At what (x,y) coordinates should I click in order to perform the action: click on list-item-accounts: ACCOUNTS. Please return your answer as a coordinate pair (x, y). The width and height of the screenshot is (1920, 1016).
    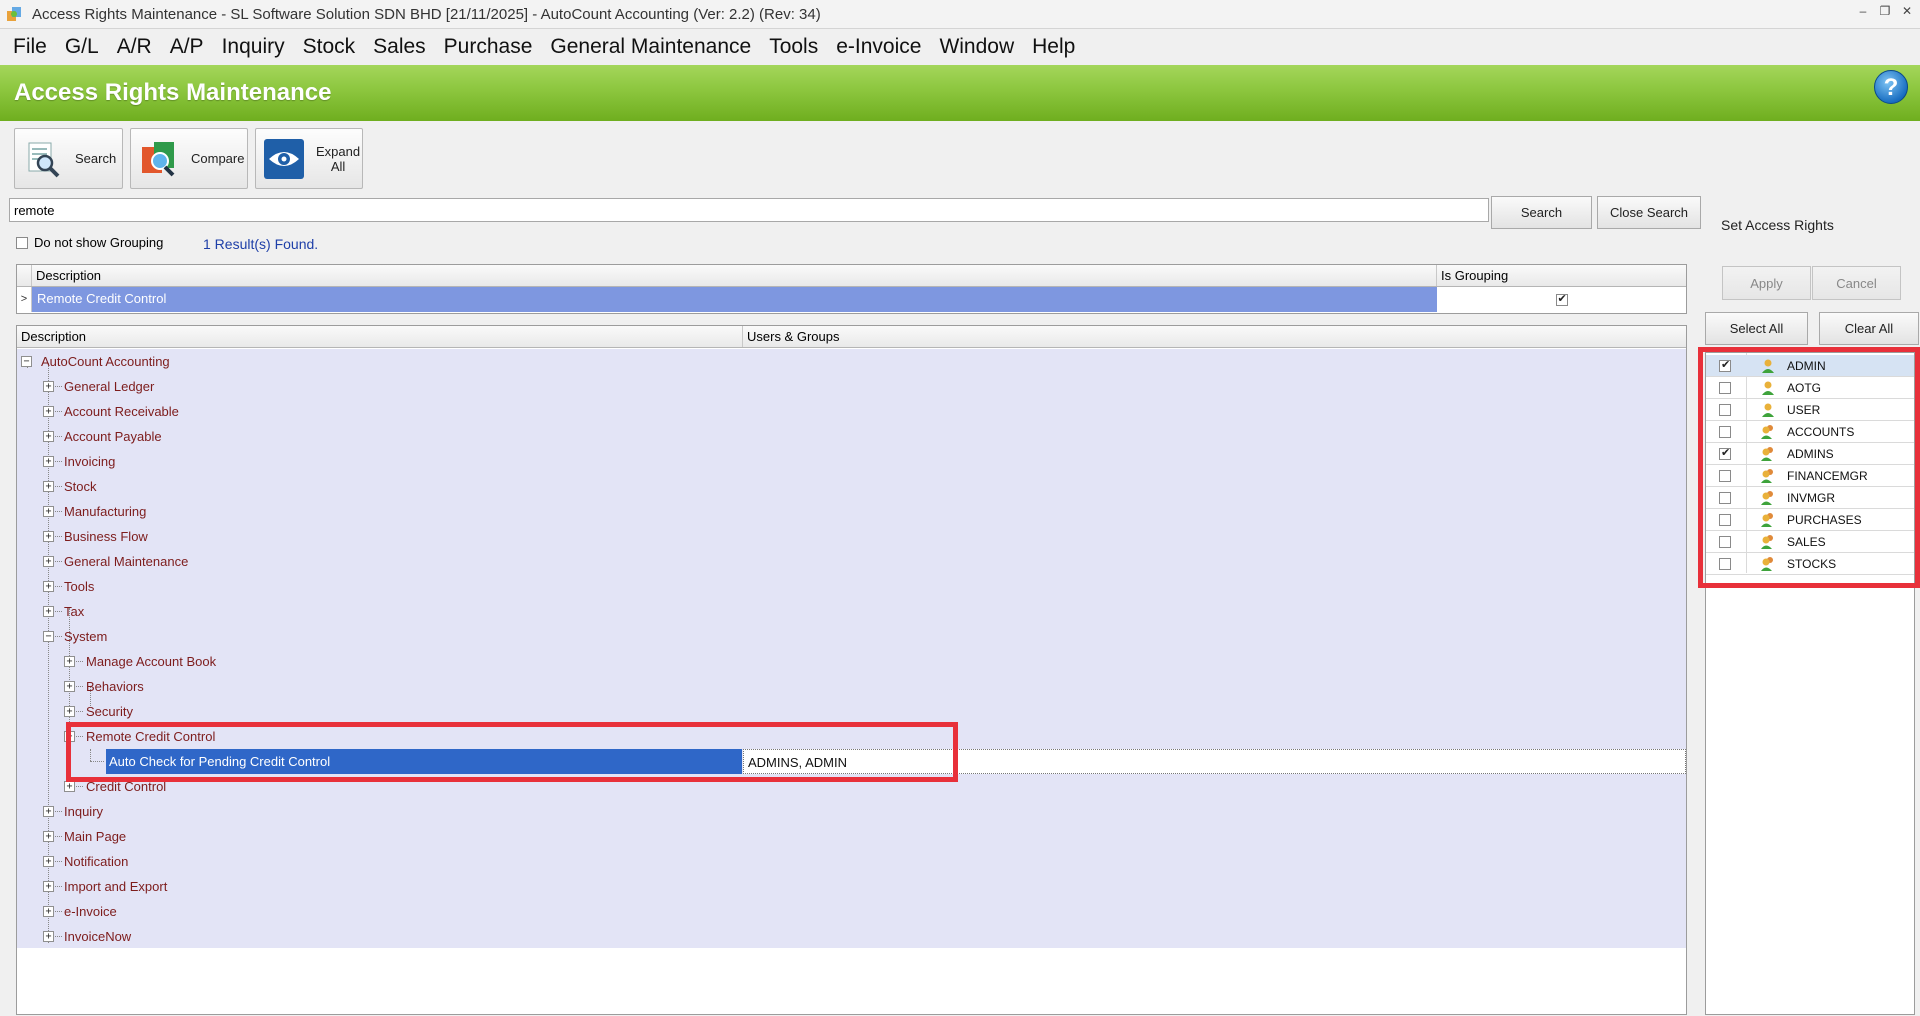
    Looking at the image, I should click on (1810, 432).